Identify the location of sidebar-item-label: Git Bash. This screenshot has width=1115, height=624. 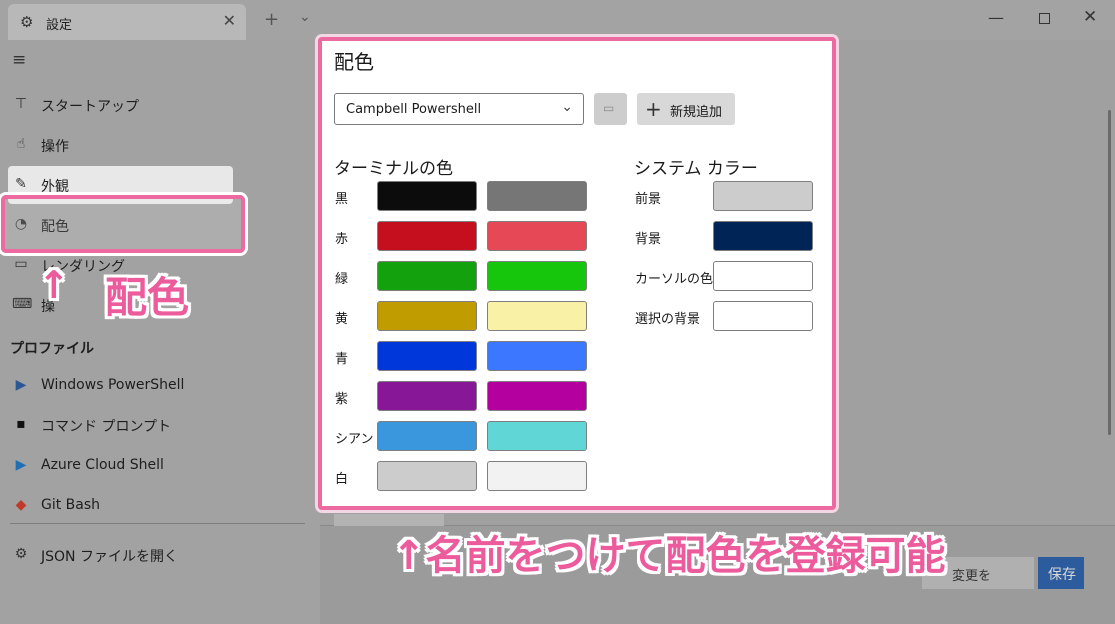
(71, 505).